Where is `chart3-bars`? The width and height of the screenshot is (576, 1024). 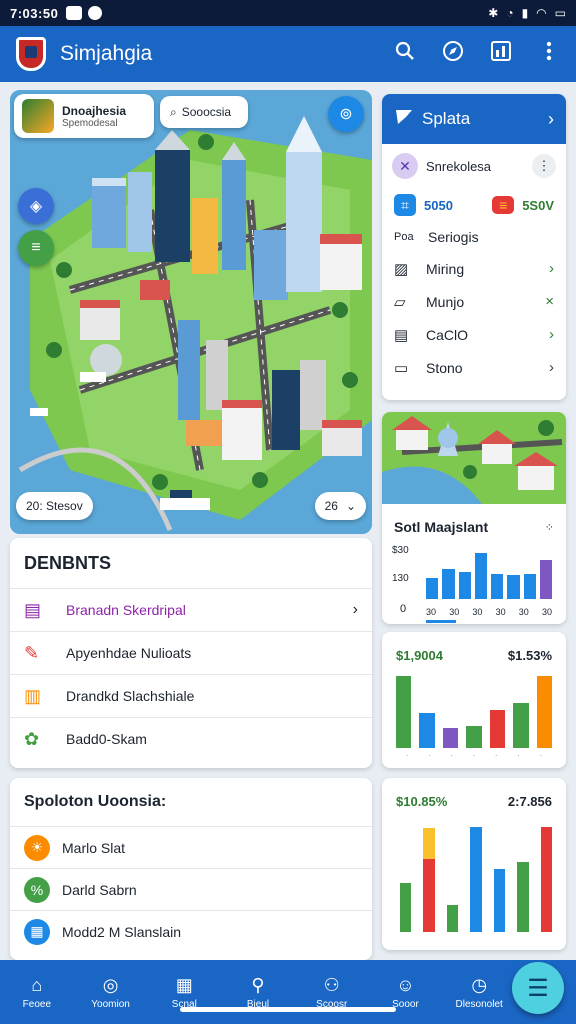
chart3-bars is located at coordinates (476, 876).